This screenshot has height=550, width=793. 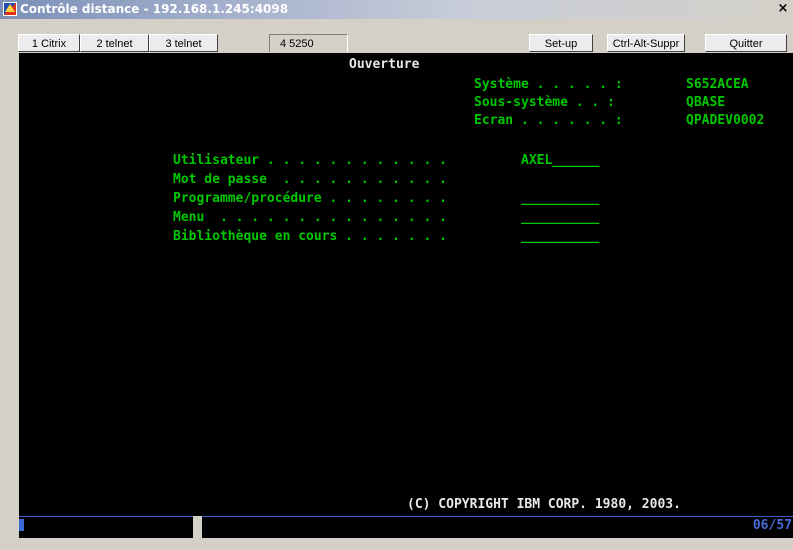 I want to click on app-icon, so click(x=10, y=9).